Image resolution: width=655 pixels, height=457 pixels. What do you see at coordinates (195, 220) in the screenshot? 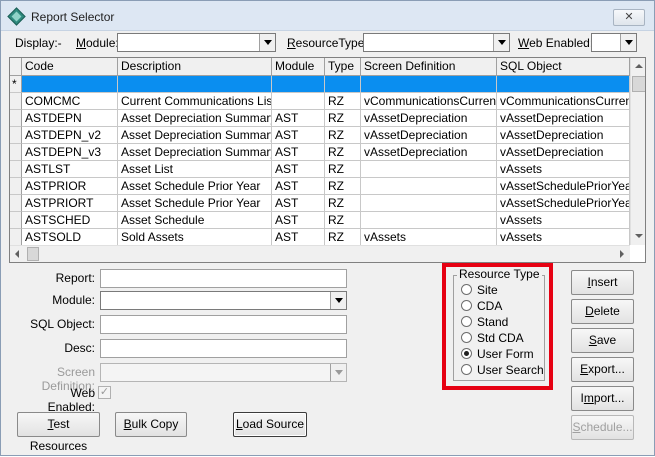
I see `cell-description: Asset Schedule` at bounding box center [195, 220].